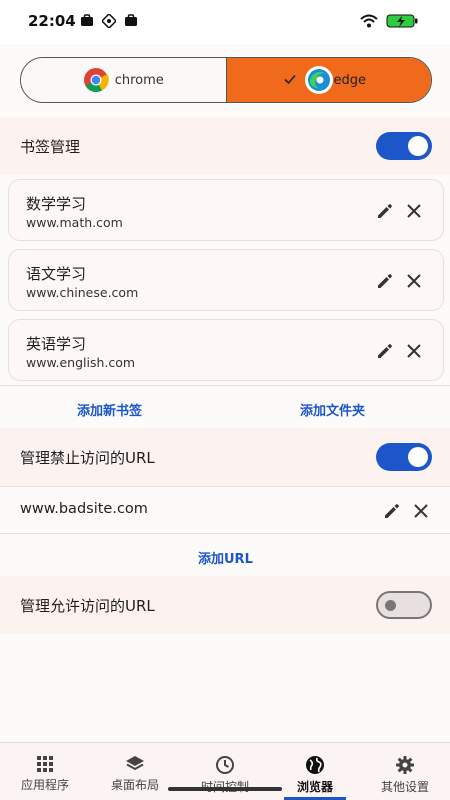 The height and width of the screenshot is (800, 450). I want to click on bookmark-management-toggle, so click(404, 146).